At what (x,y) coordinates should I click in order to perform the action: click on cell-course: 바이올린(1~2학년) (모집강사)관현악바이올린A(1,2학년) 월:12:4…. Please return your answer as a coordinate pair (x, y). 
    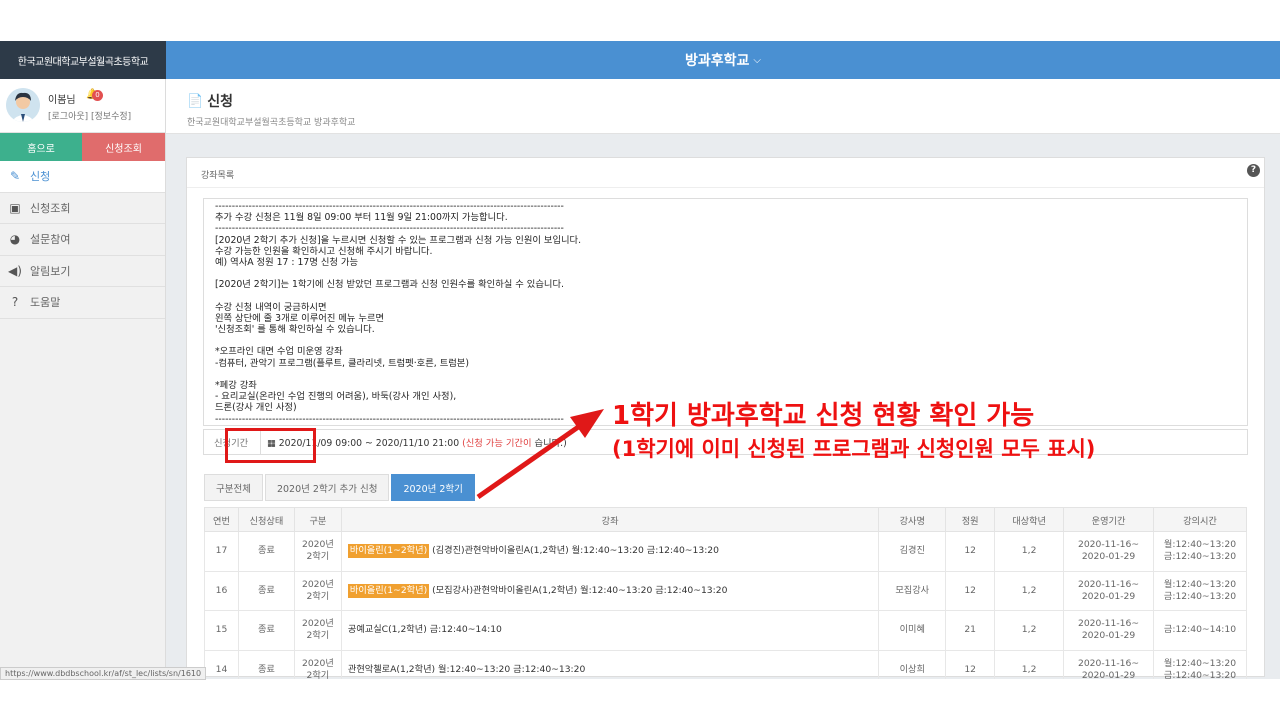
    Looking at the image, I should click on (610, 590).